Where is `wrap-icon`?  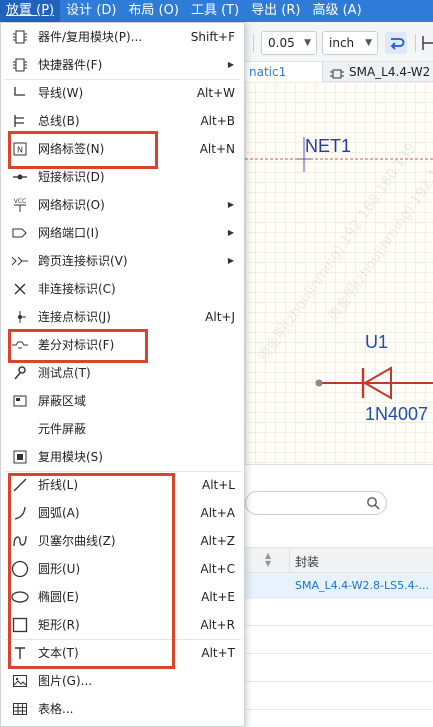
wrap-icon is located at coordinates (396, 43).